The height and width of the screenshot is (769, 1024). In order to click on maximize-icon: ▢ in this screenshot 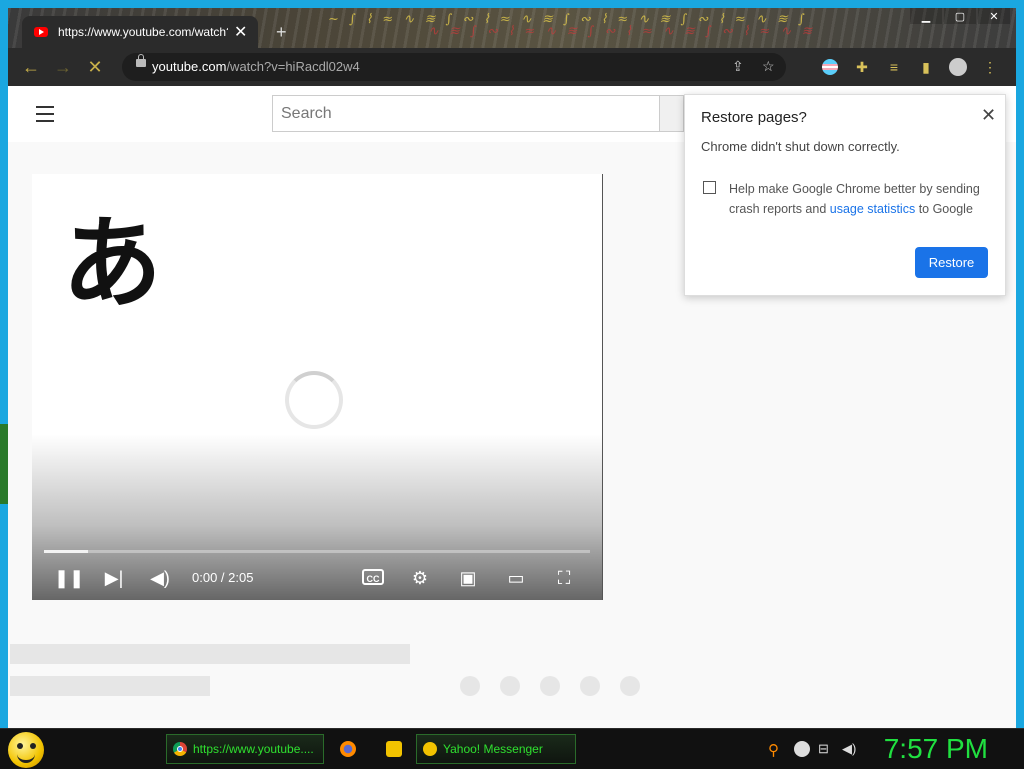, I will do `click(960, 16)`.